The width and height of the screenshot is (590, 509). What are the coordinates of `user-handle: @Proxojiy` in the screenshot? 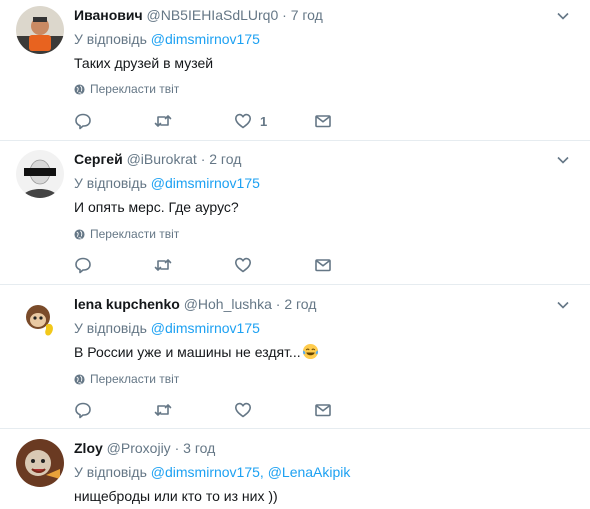 It's located at (139, 448).